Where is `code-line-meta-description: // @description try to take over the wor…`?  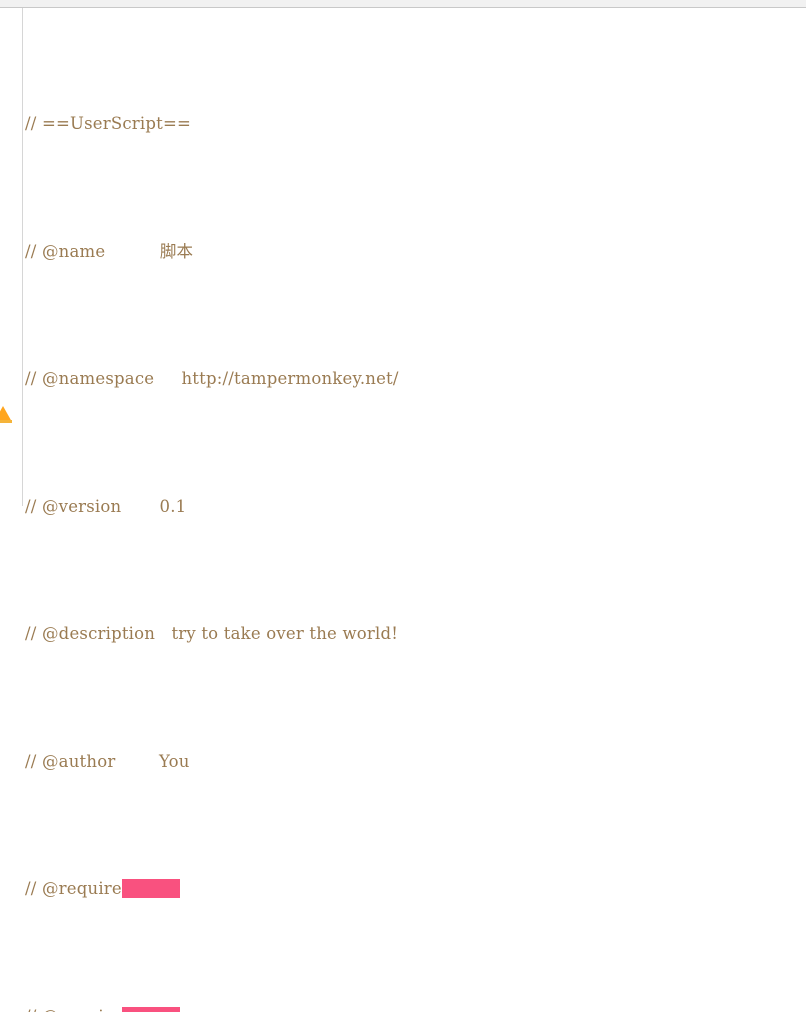
code-line-meta-description: // @description try to take over the wor… is located at coordinates (415, 634).